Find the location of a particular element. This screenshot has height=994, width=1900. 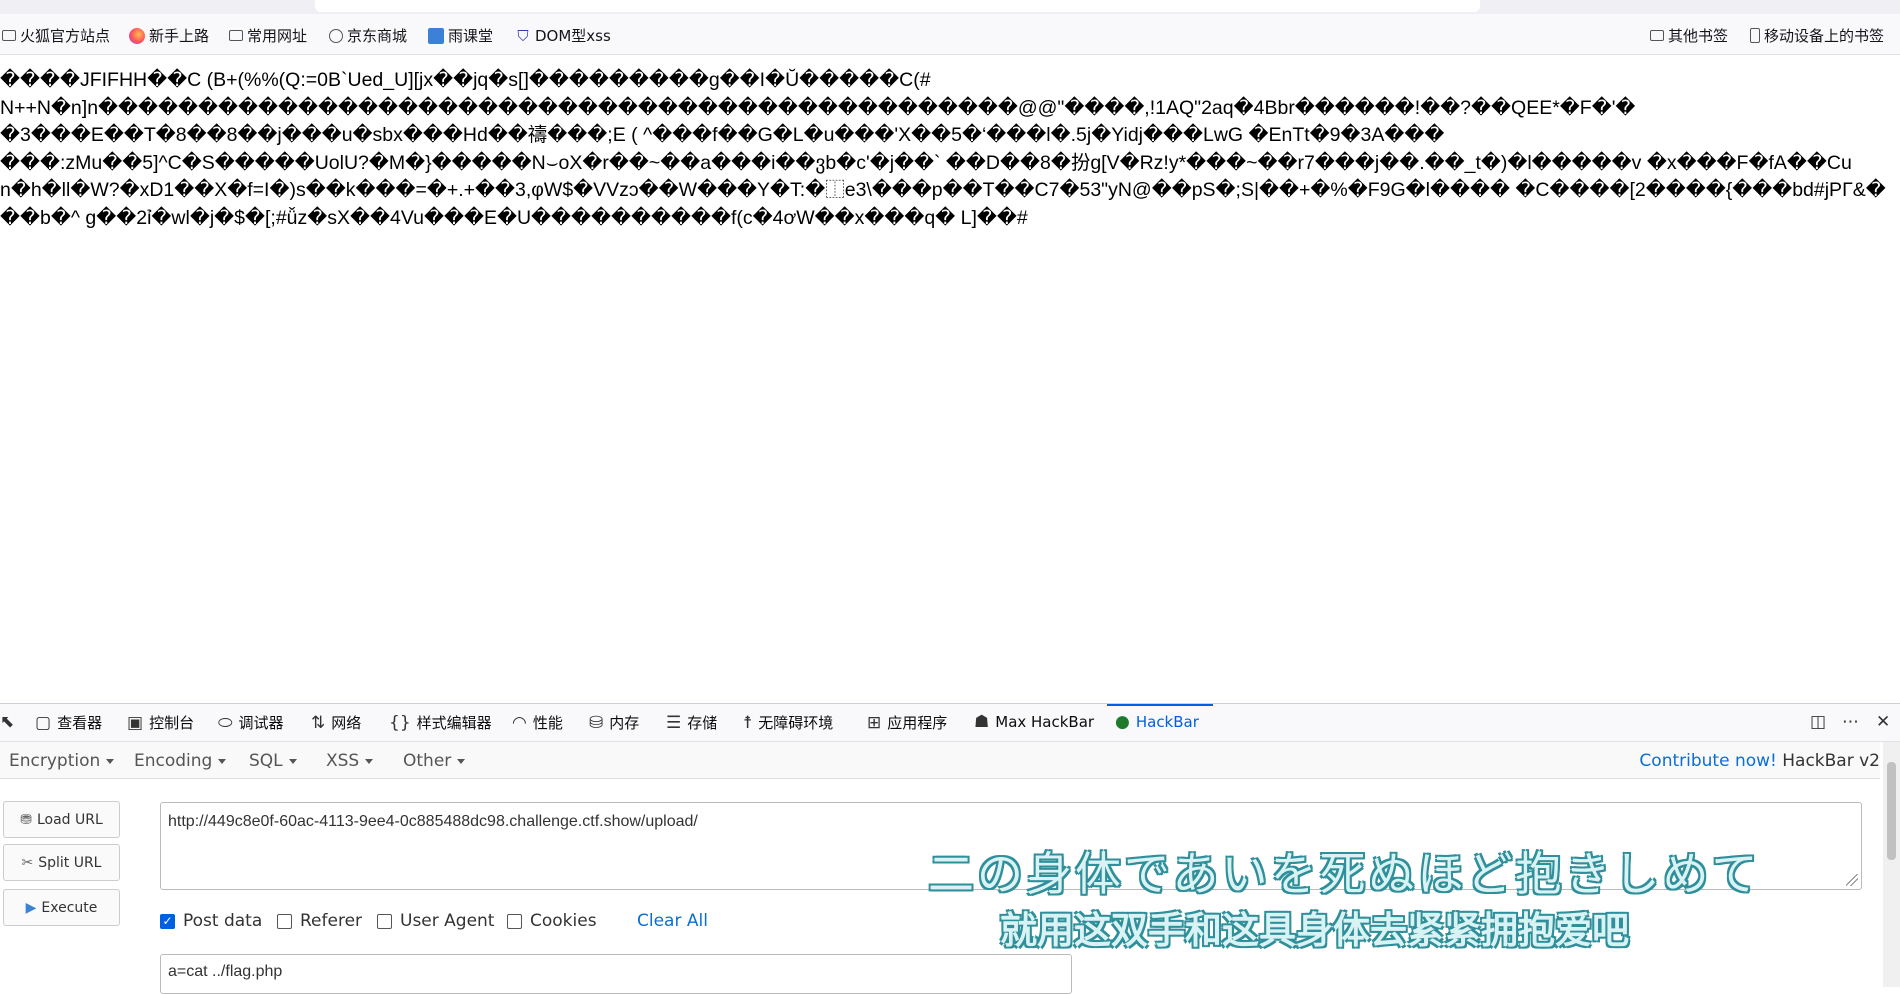

button-label: Split URL is located at coordinates (70, 862).